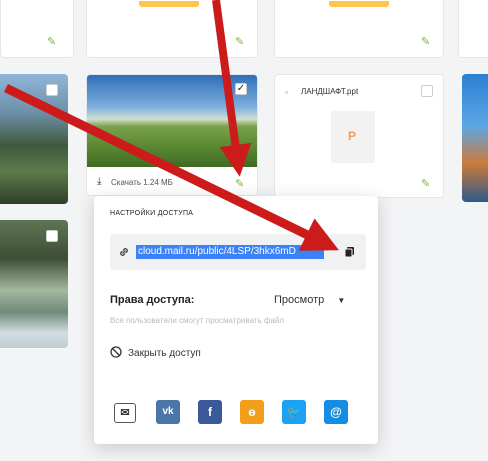 The height and width of the screenshot is (461, 488). I want to click on file-type-icon: ▫, so click(287, 92).